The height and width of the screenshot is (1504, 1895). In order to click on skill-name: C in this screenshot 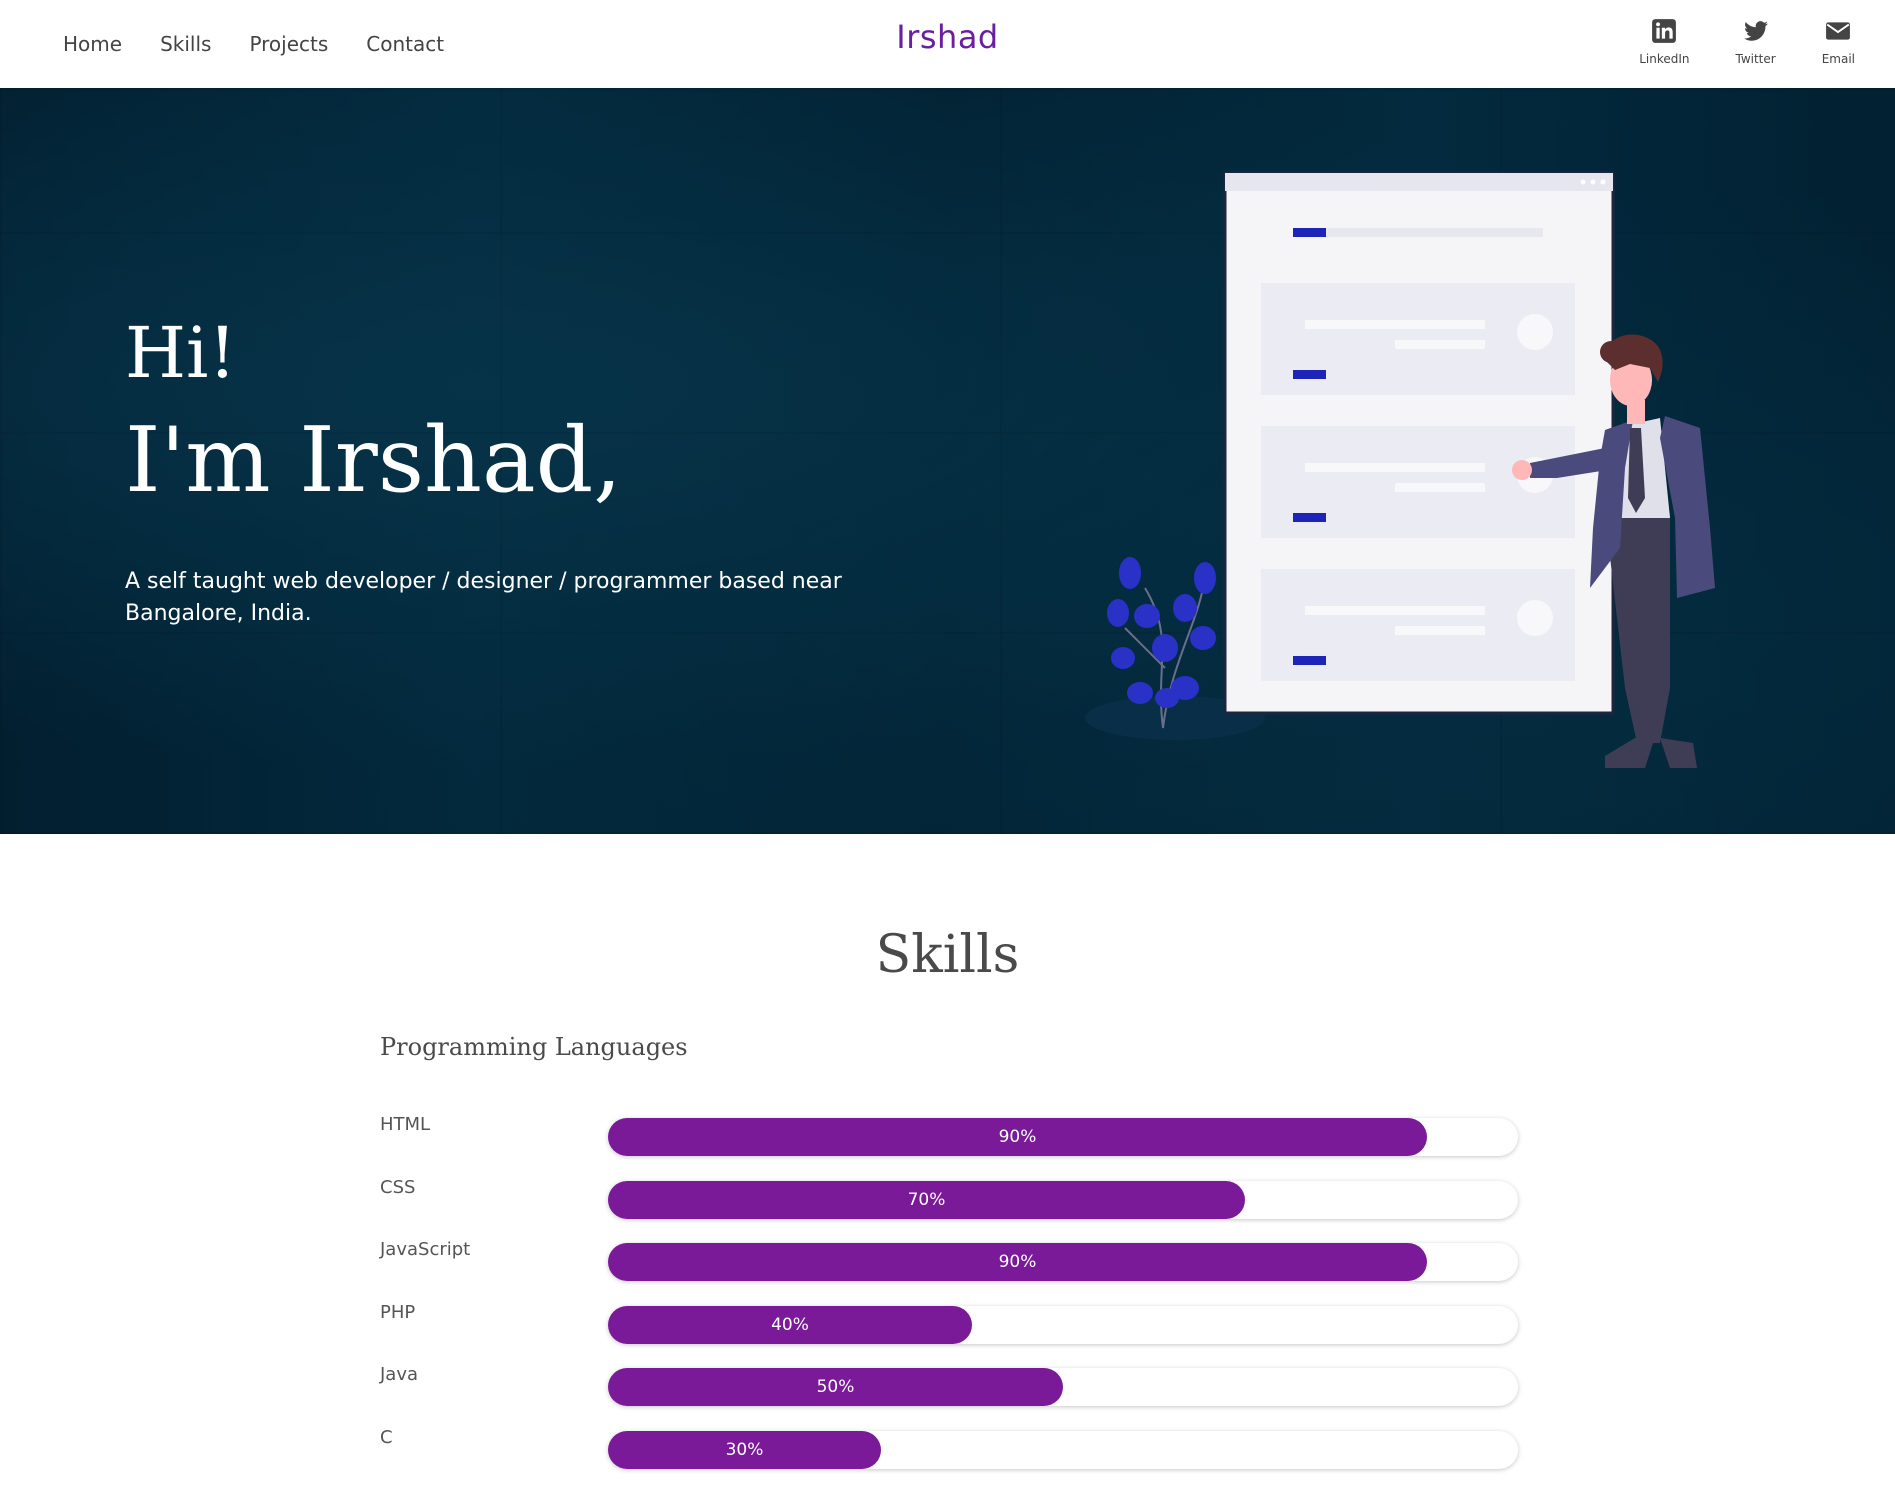, I will do `click(386, 1437)`.